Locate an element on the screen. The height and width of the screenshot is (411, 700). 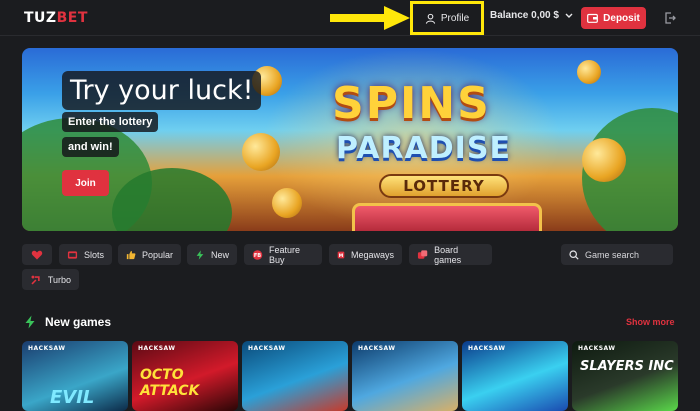
board-games-icon is located at coordinates (422, 254).